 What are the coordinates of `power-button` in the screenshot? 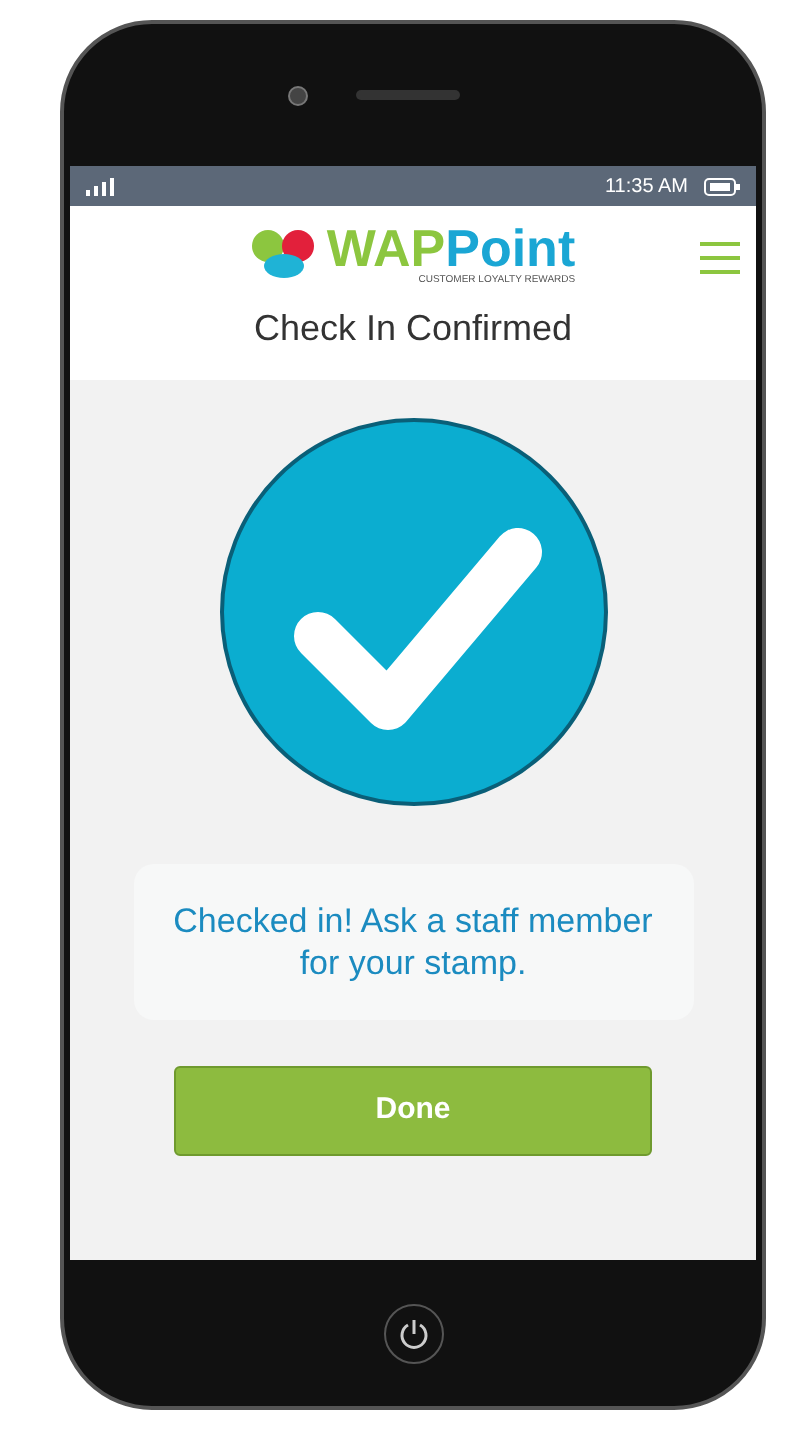 It's located at (413, 1333).